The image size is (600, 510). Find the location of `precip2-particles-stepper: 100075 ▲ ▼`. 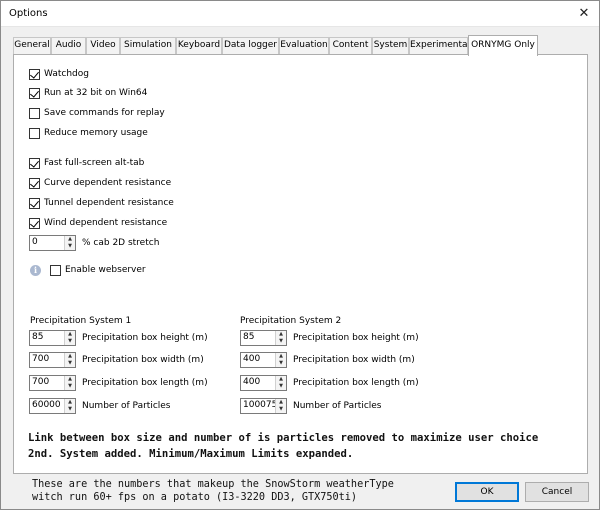

precip2-particles-stepper: 100075 ▲ ▼ is located at coordinates (263, 406).